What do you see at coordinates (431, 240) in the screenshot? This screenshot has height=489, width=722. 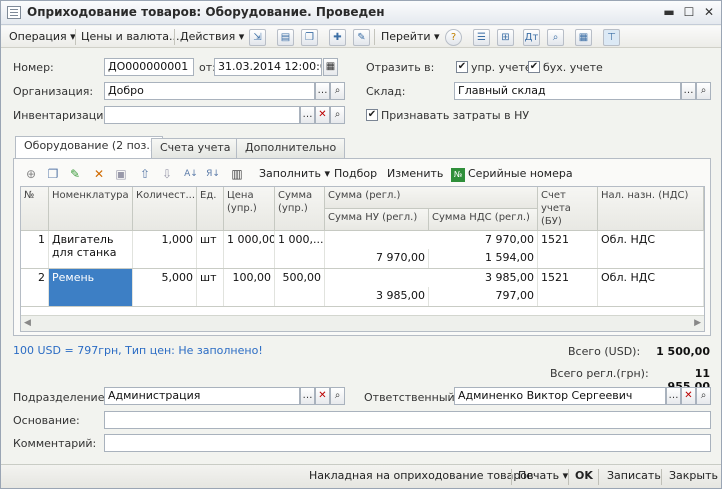 I see `cell-sum-regl: 7 970,00` at bounding box center [431, 240].